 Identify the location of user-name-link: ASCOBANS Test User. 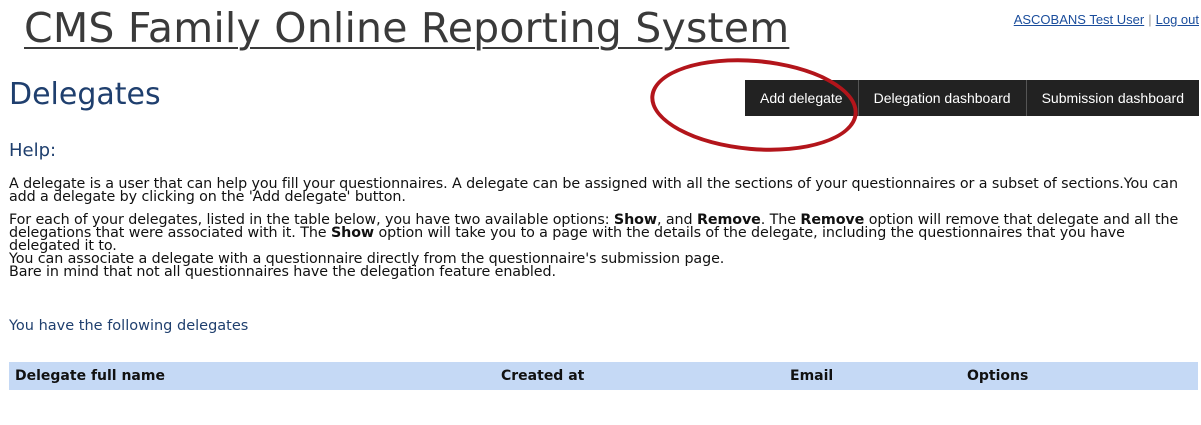
(1079, 19).